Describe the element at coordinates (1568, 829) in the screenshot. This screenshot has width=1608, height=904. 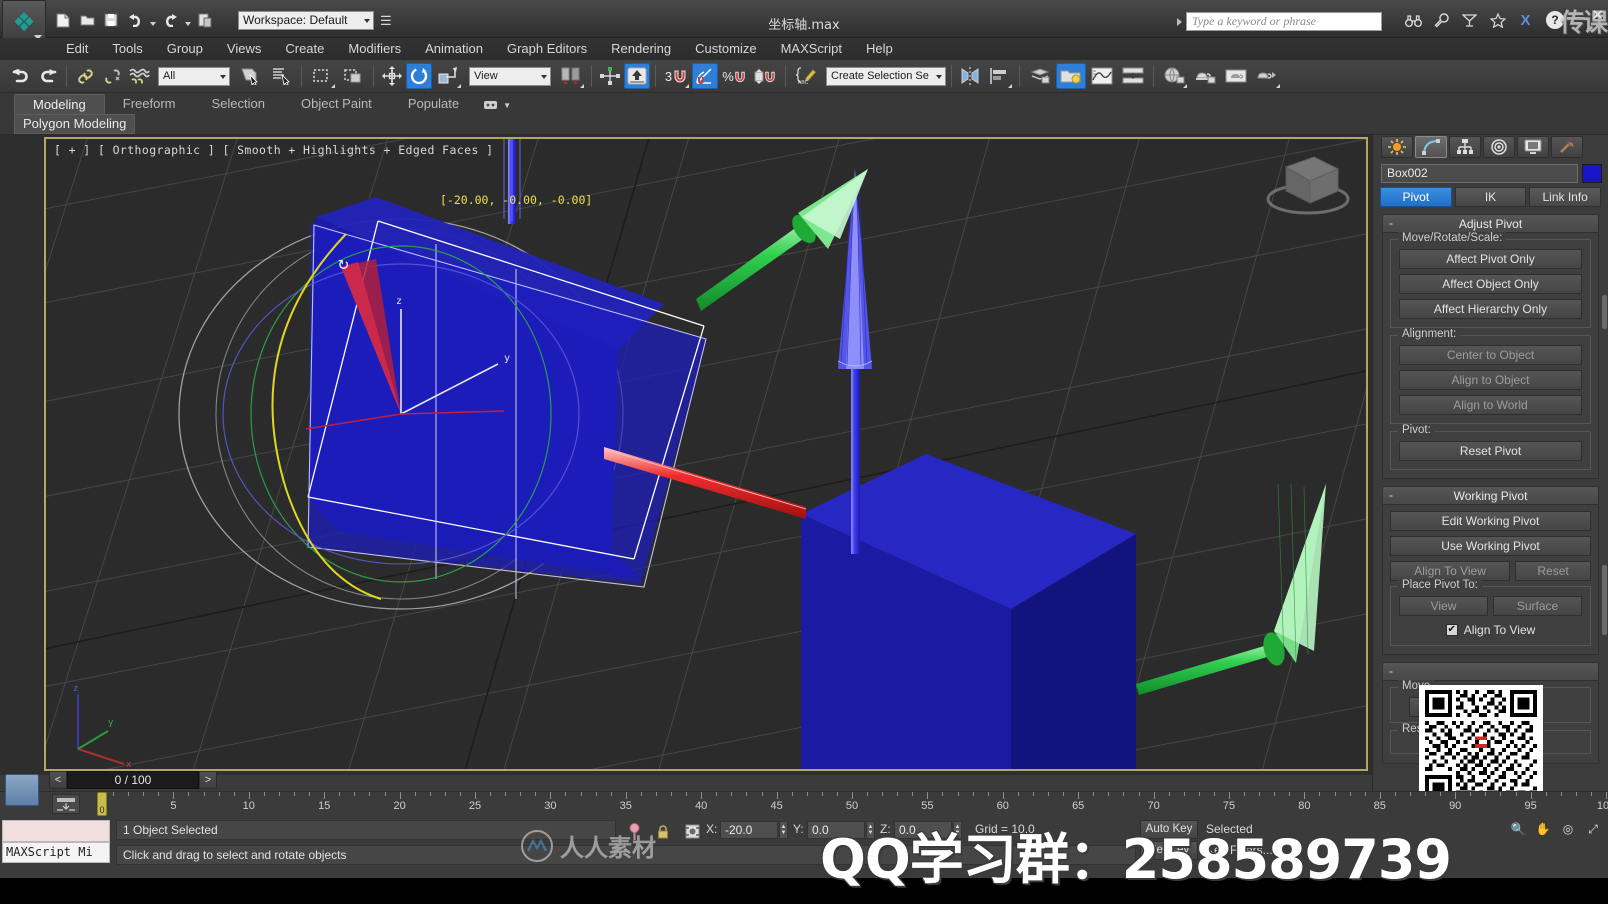
I see `orbit-icon: ◎` at that location.